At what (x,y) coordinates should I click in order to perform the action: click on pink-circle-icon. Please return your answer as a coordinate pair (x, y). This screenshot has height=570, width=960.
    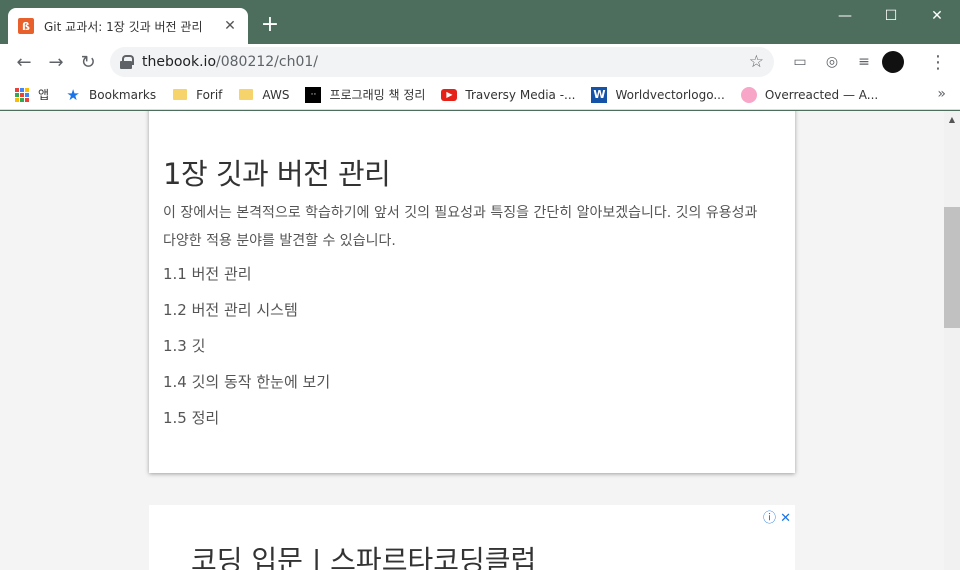
    Looking at the image, I should click on (748, 94).